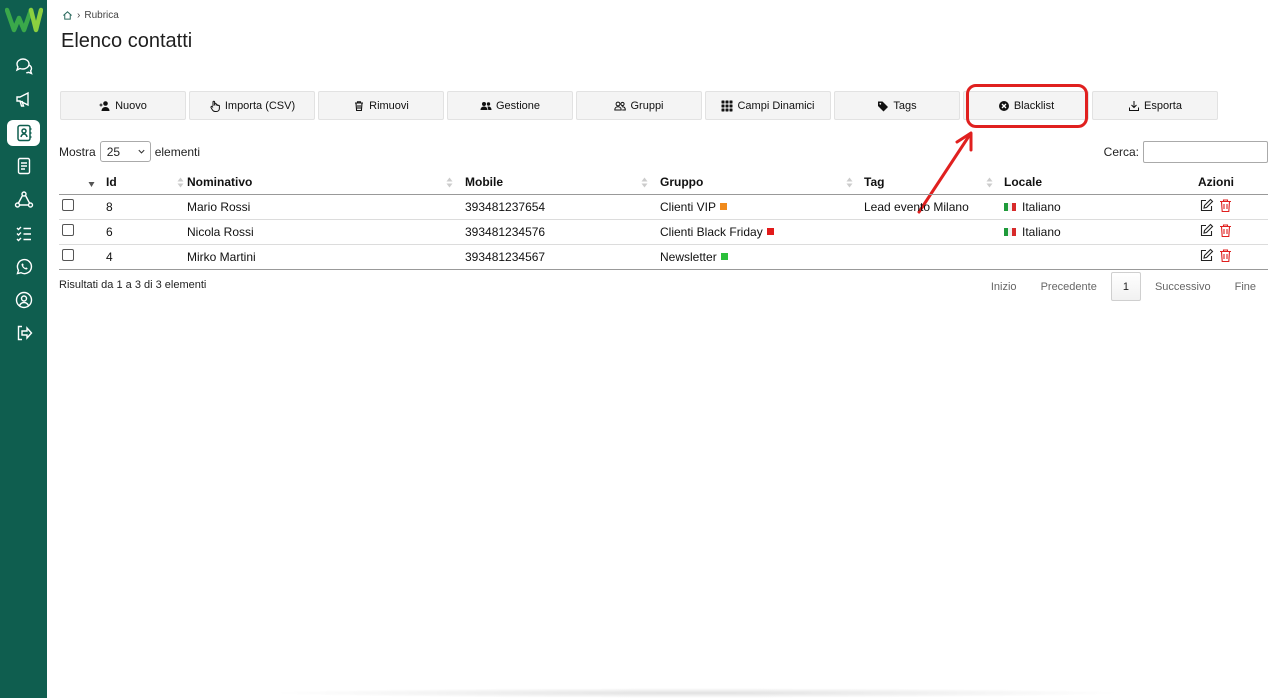 The image size is (1280, 698). What do you see at coordinates (1155, 105) in the screenshot?
I see `export-button: Esporta` at bounding box center [1155, 105].